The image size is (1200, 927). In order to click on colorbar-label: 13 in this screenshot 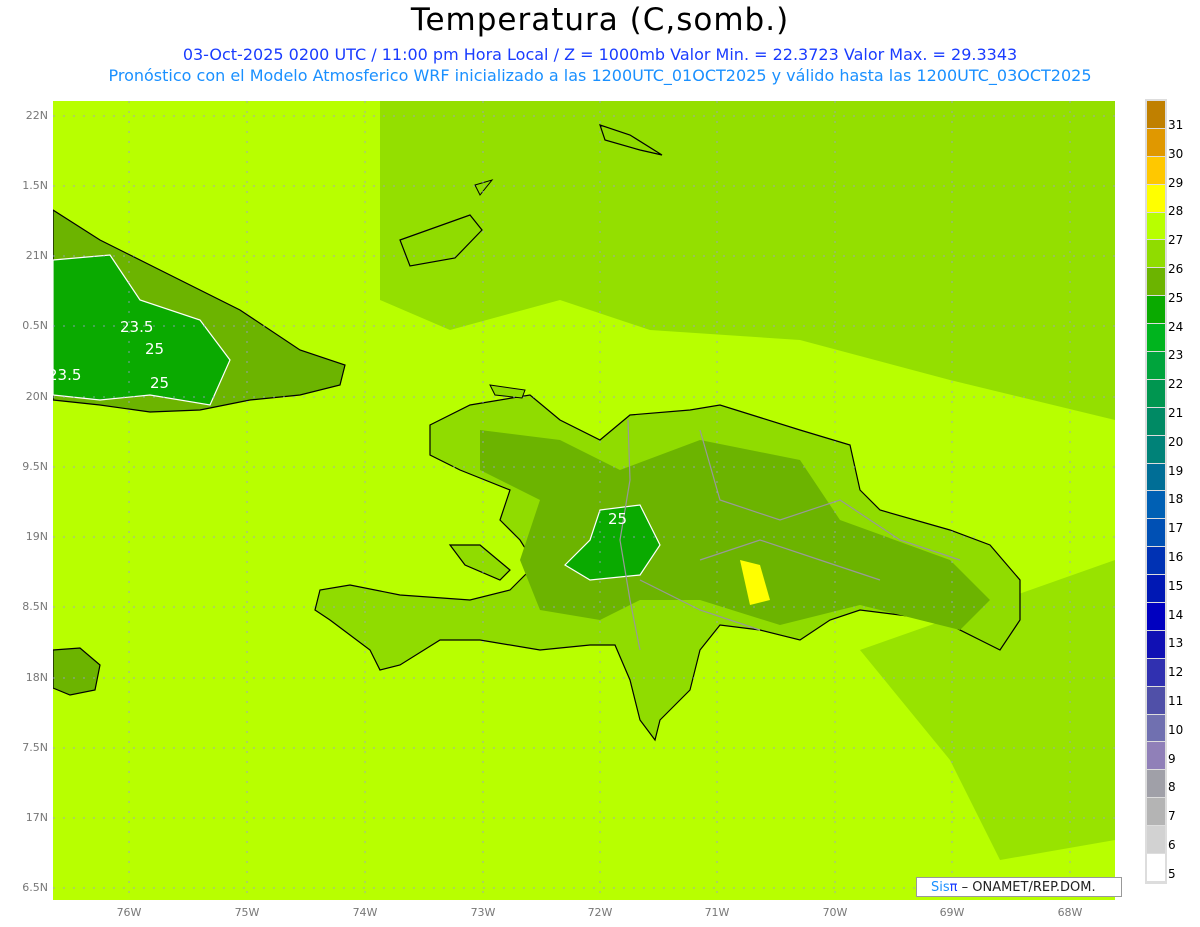, I will do `click(1176, 643)`.